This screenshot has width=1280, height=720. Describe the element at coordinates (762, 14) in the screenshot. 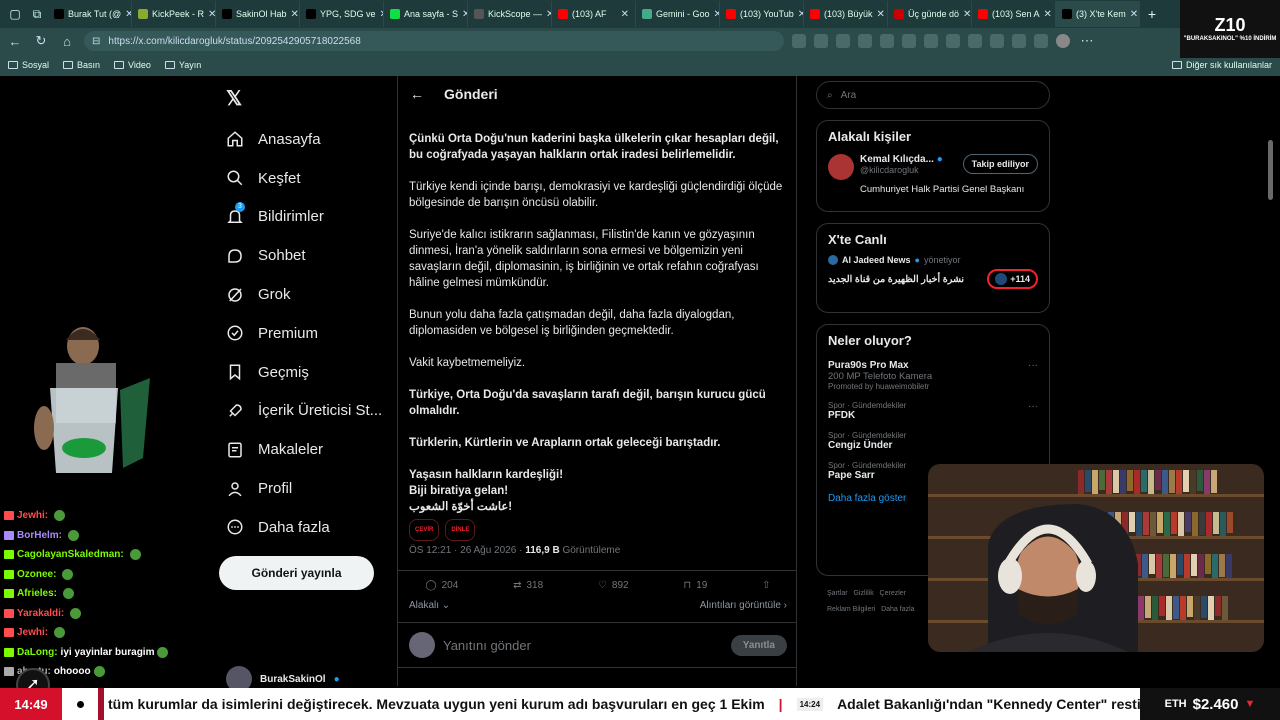

I see `browser-tab: (103) YouTub✕` at that location.